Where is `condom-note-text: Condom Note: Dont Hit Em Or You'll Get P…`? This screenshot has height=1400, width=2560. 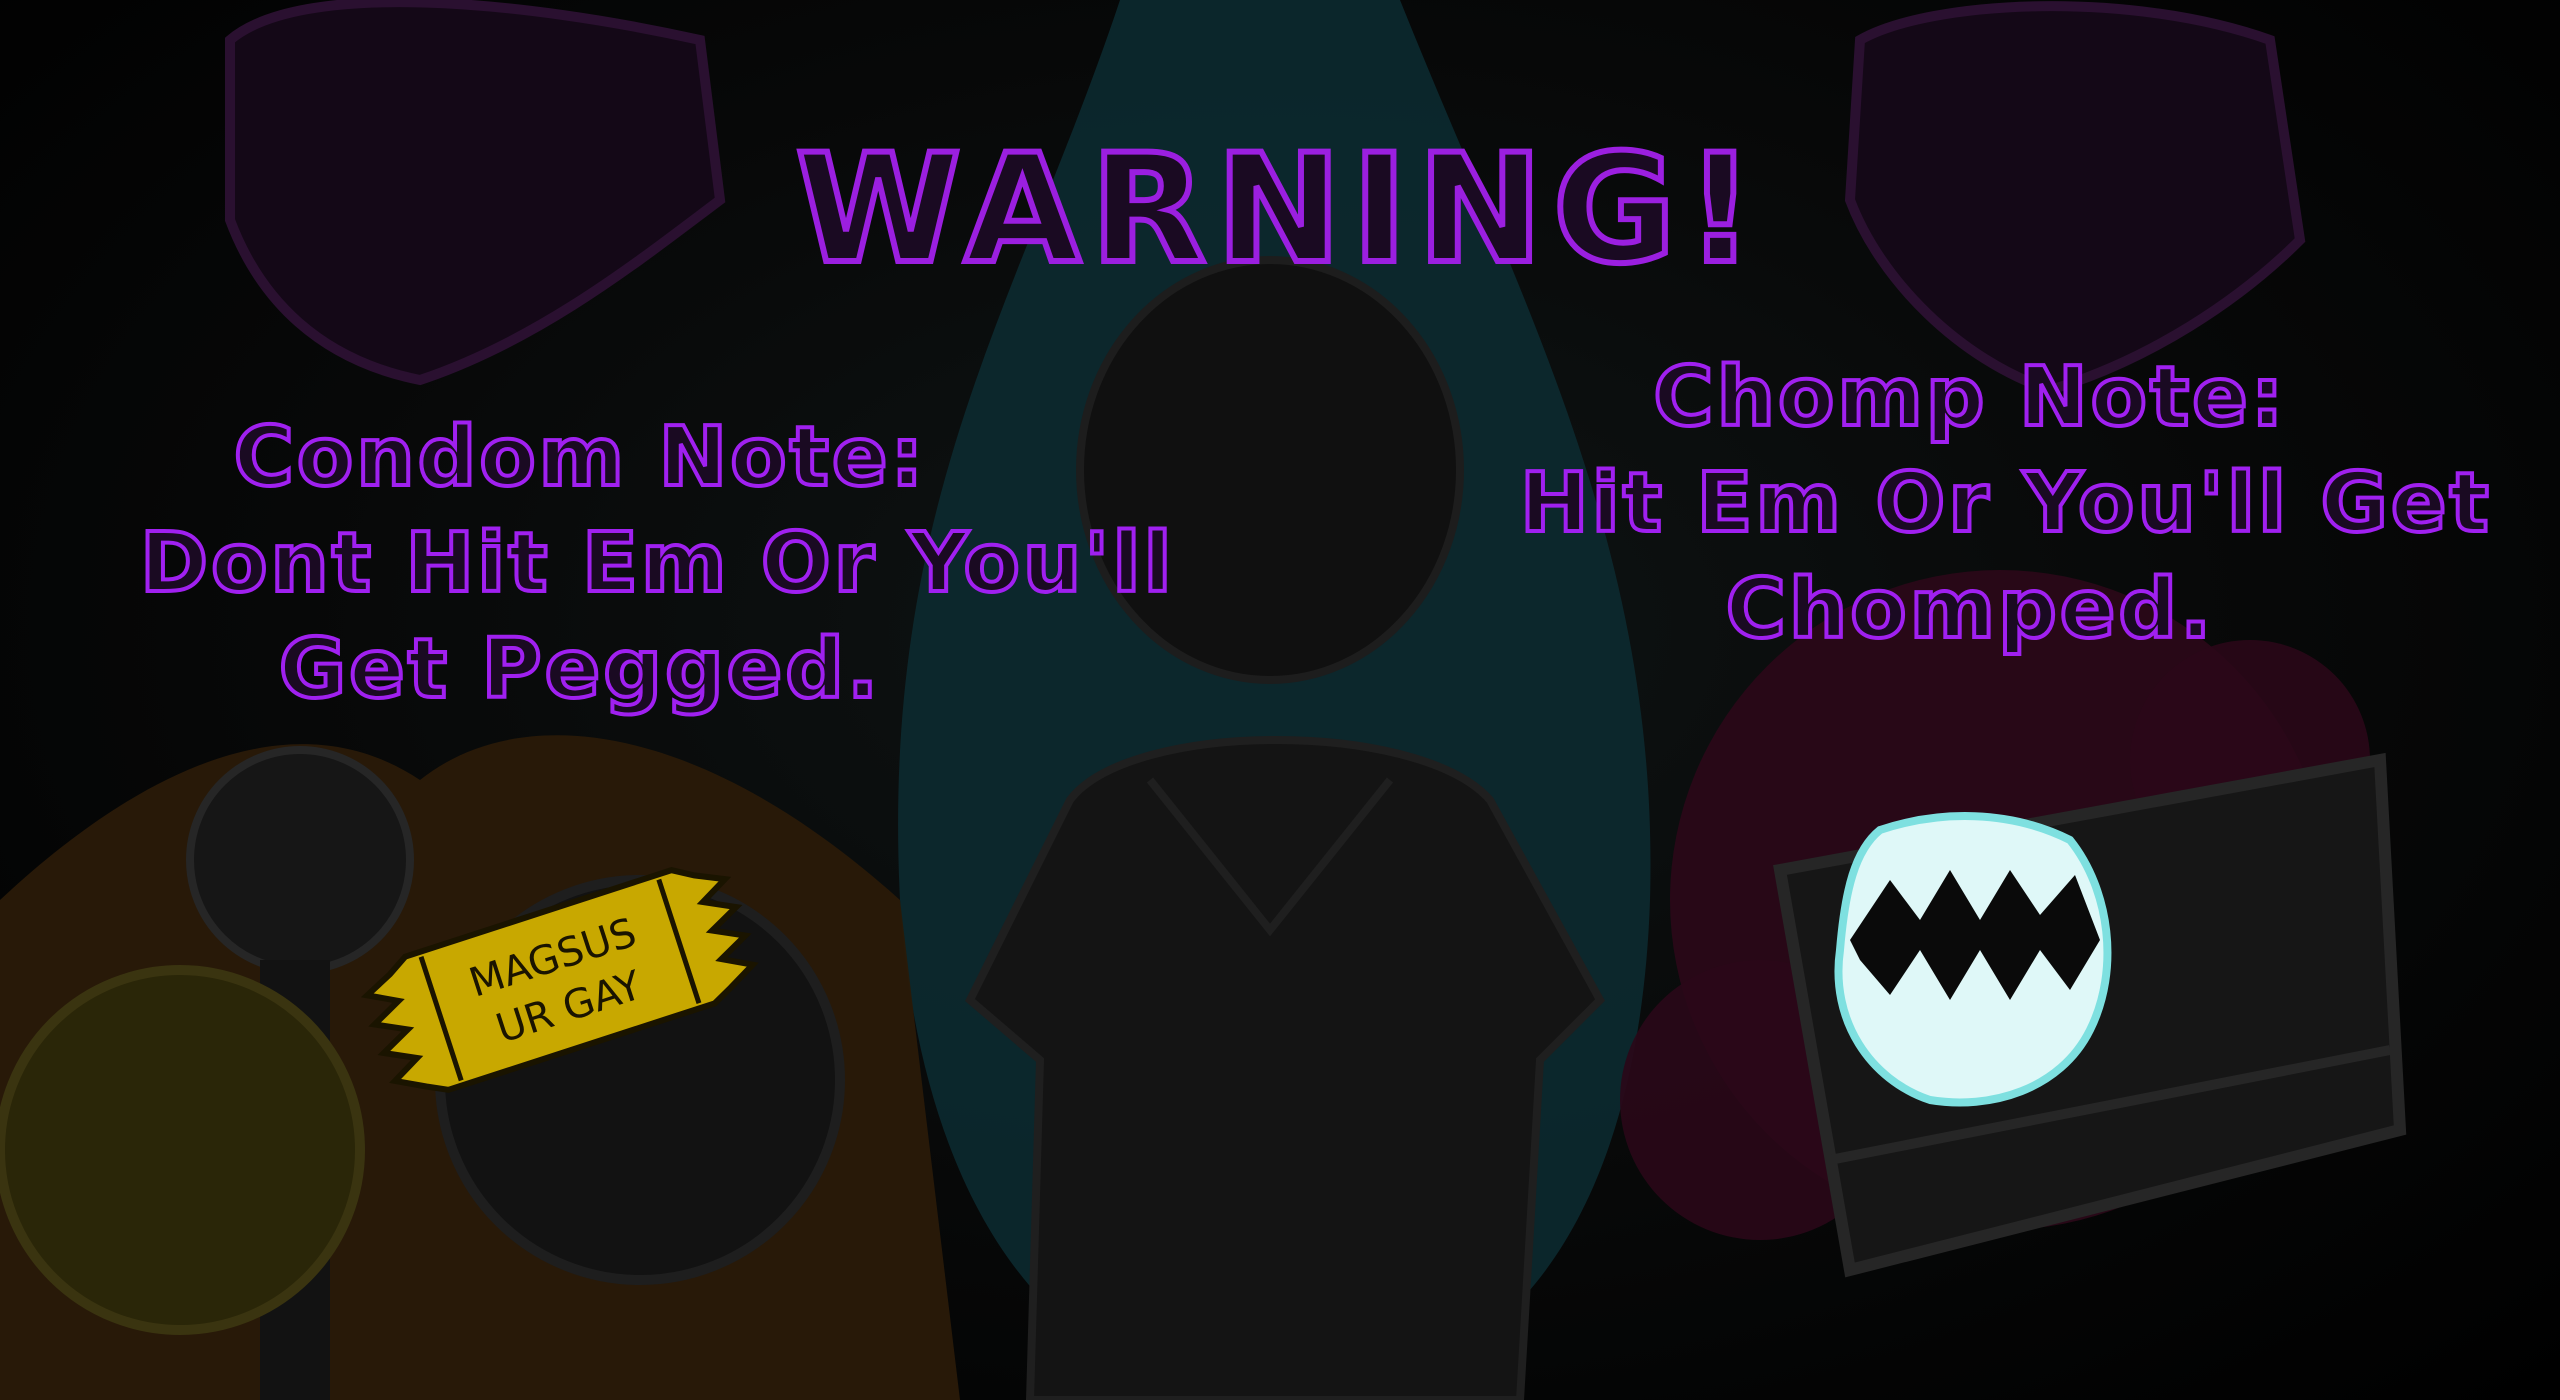 condom-note-text: Condom Note: Dont Hit Em Or You'll Get P… is located at coordinates (656, 564).